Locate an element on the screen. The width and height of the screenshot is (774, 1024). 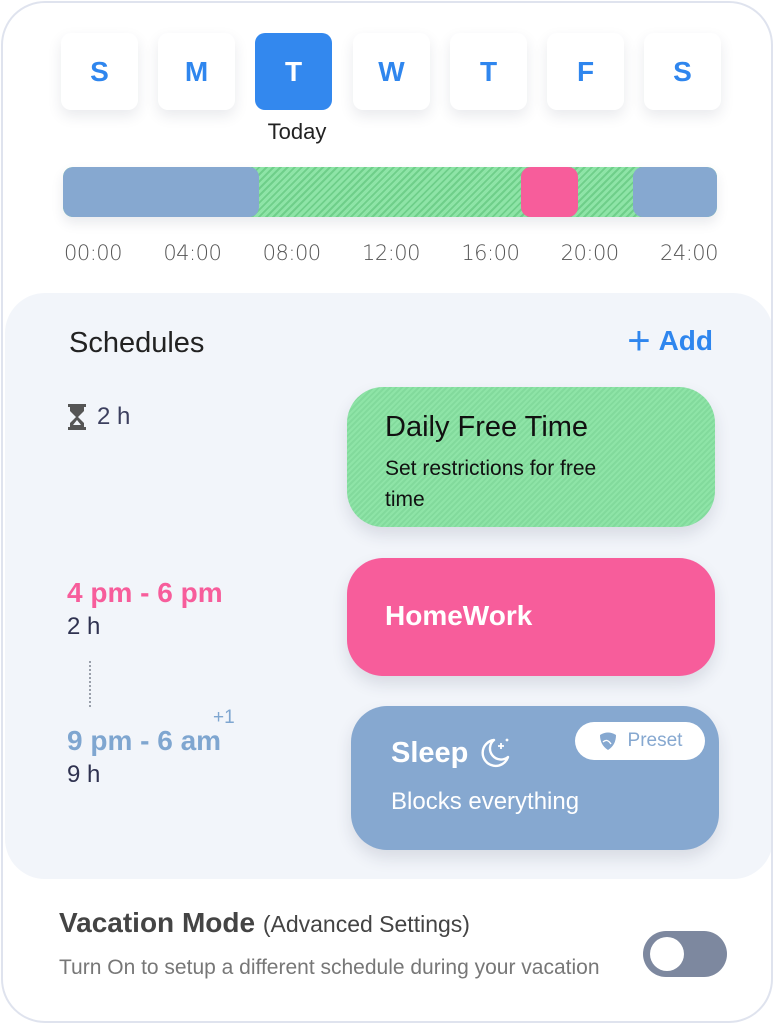
timeline-tick-label: 12:00 is located at coordinates (391, 253).